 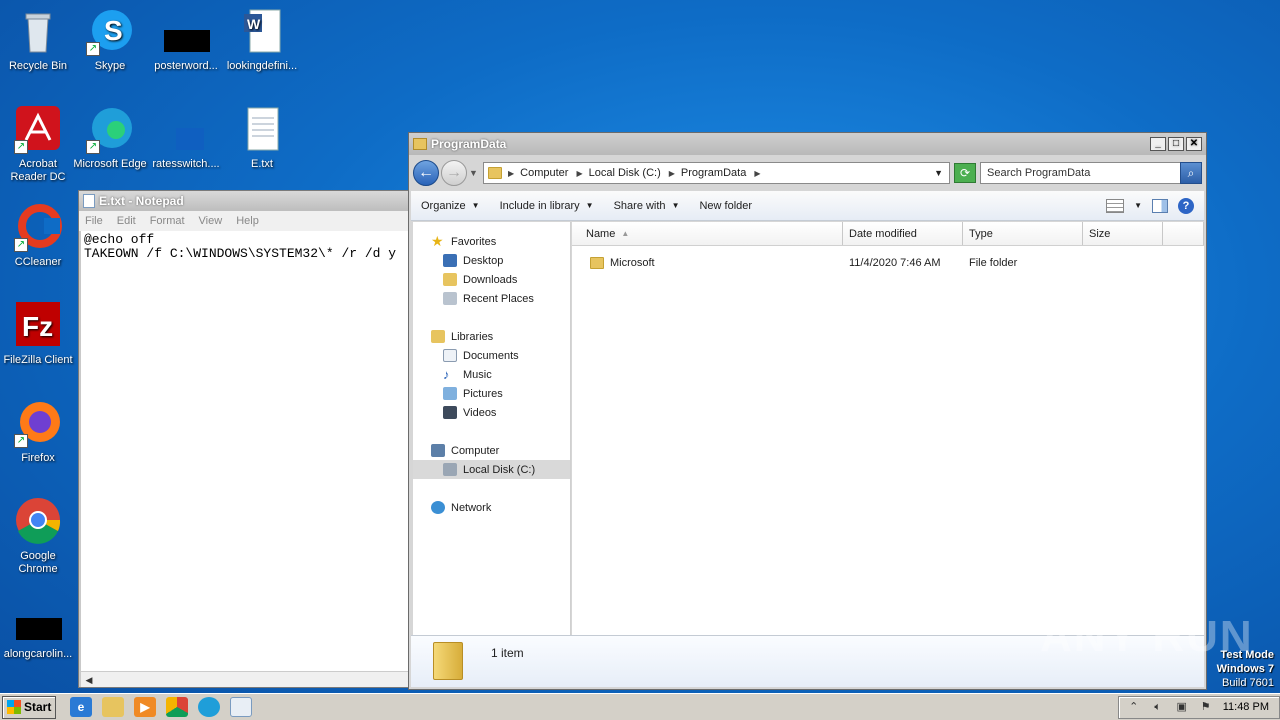 I want to click on network-tray-icon: ▣, so click(x=1182, y=707).